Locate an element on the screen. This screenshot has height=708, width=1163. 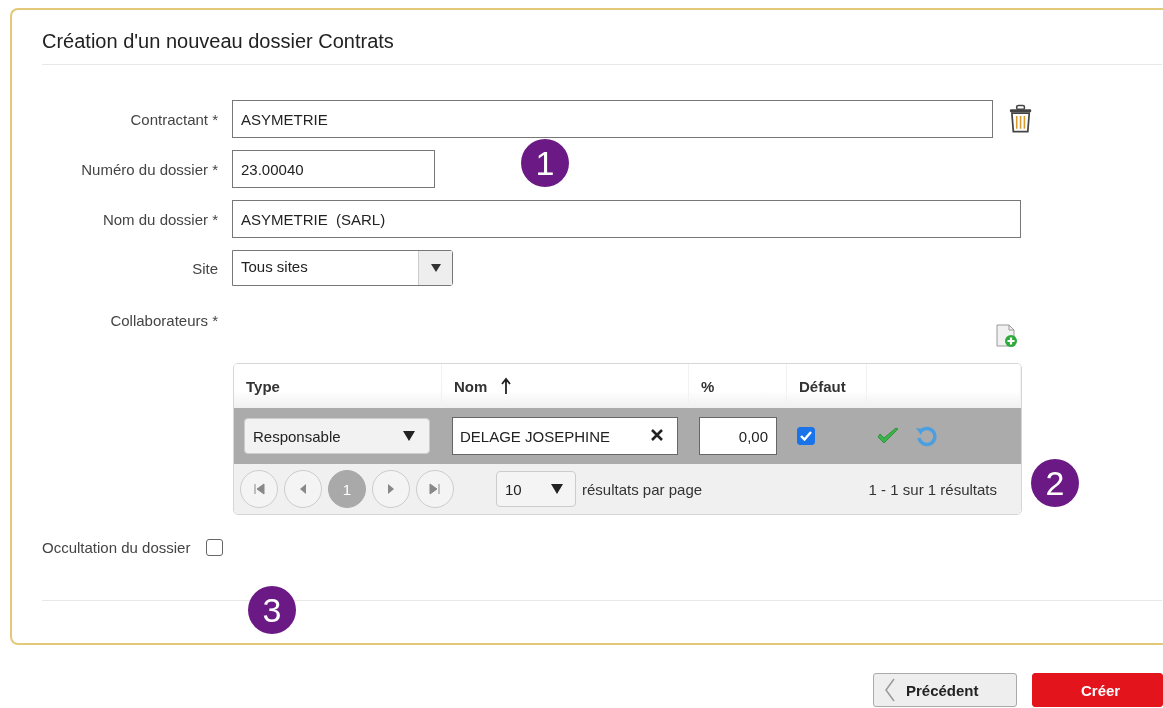
trash-icon is located at coordinates (1020, 119).